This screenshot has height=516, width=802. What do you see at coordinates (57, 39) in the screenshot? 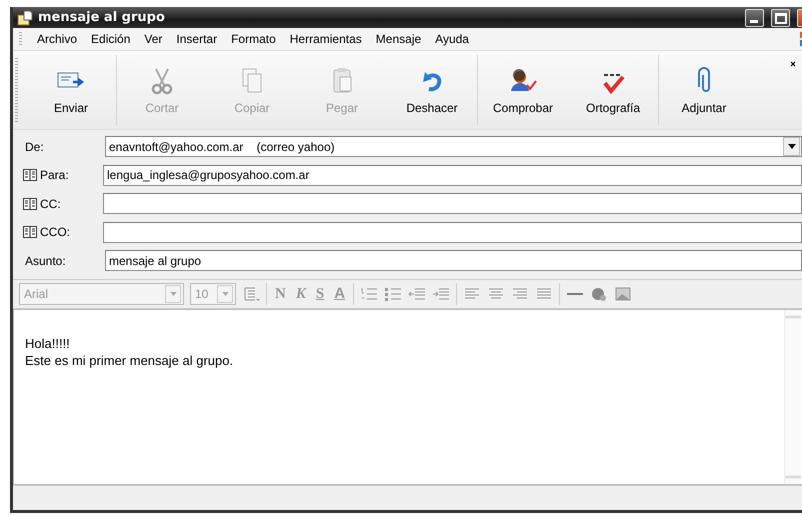
I see `menu-item: Archivo` at bounding box center [57, 39].